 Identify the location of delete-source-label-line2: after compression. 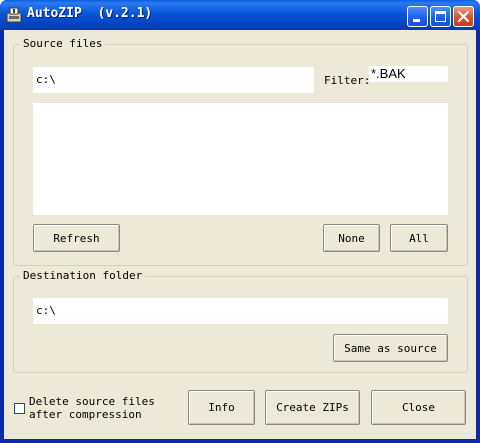
(85, 414).